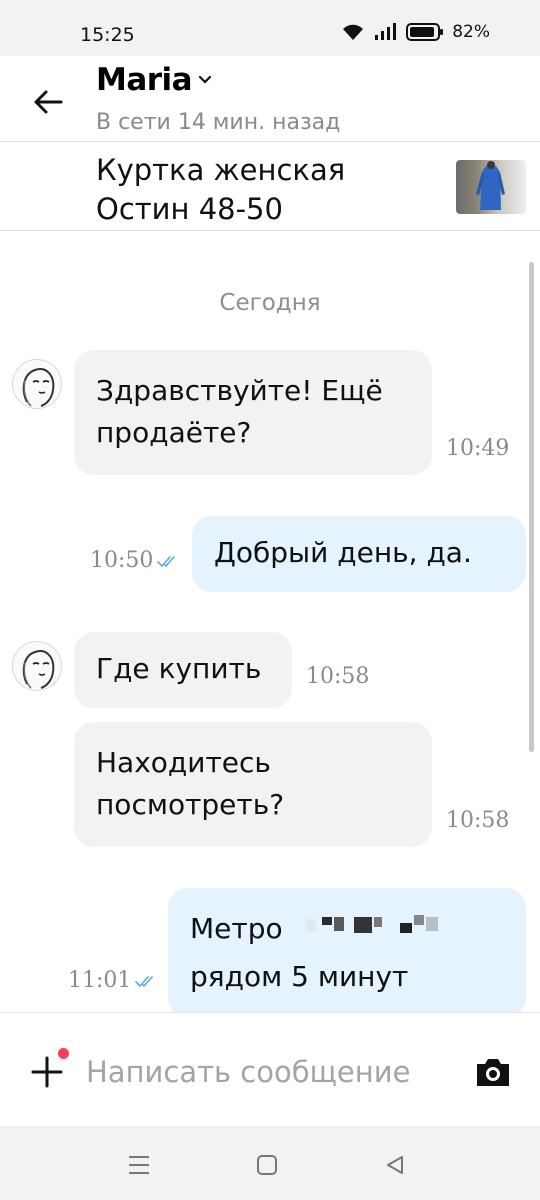 The height and width of the screenshot is (1200, 540). I want to click on message-composer, so click(270, 1069).